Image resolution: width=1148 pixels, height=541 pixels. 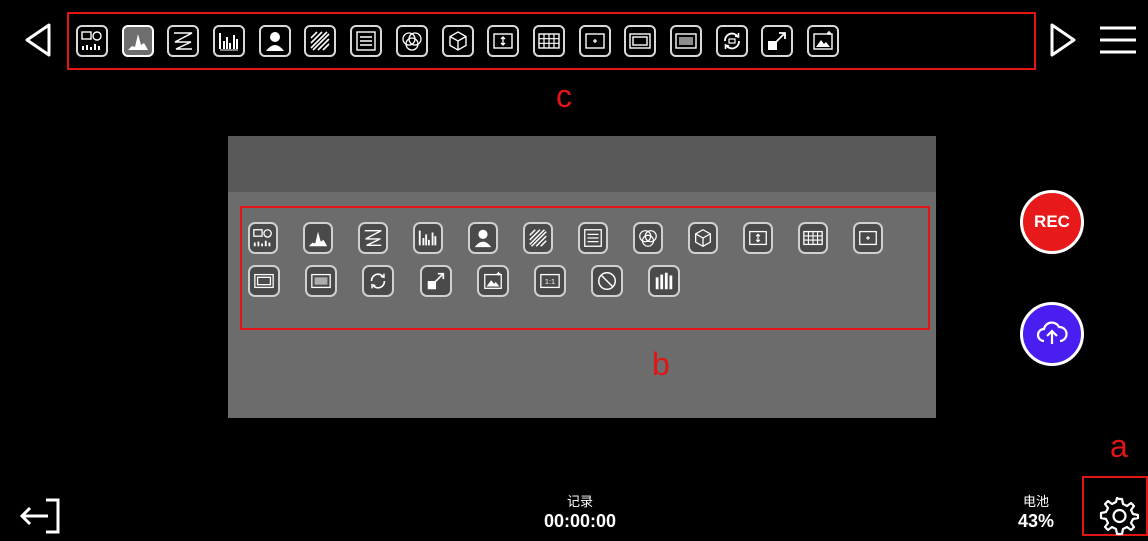 I want to click on upload-button, so click(x=1052, y=334).